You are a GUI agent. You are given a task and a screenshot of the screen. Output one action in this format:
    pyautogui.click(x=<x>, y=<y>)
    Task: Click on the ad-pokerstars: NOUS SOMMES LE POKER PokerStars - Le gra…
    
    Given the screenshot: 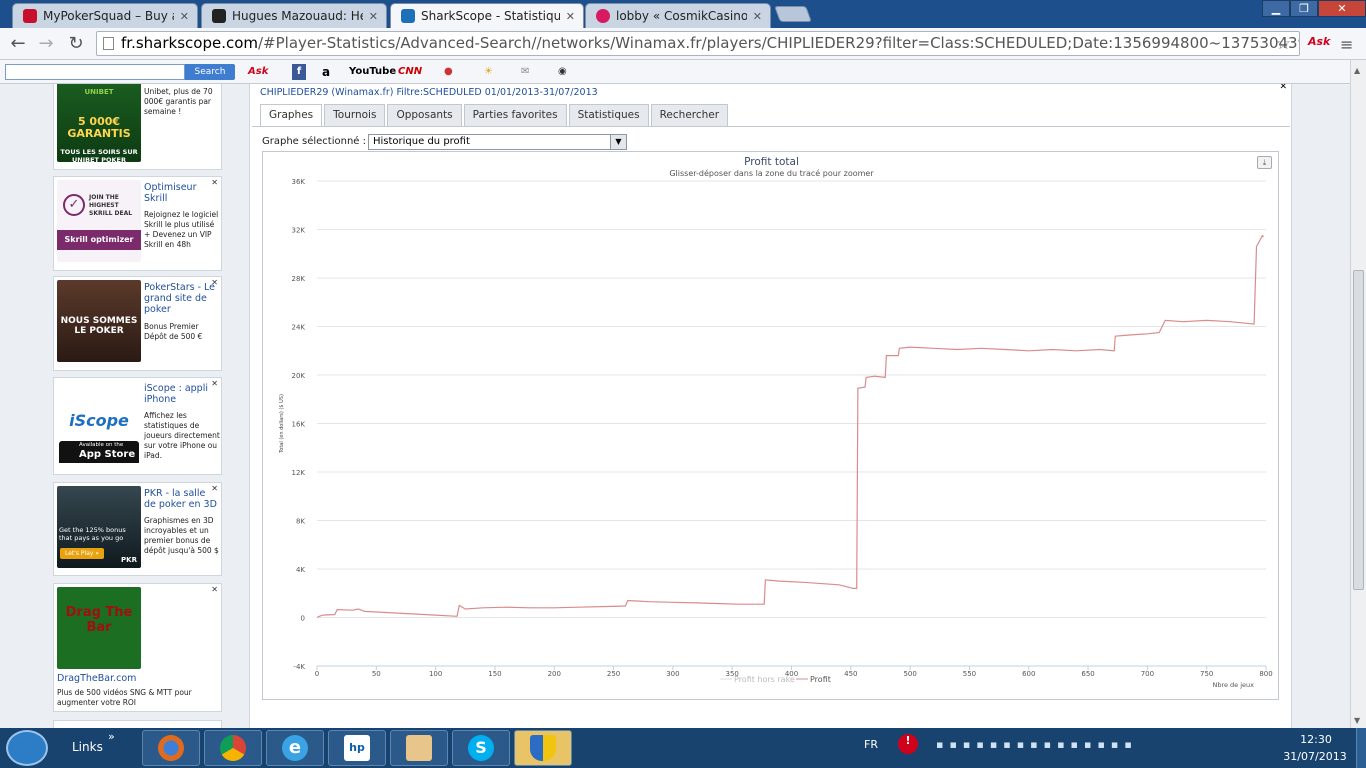 What is the action you would take?
    pyautogui.click(x=137, y=323)
    